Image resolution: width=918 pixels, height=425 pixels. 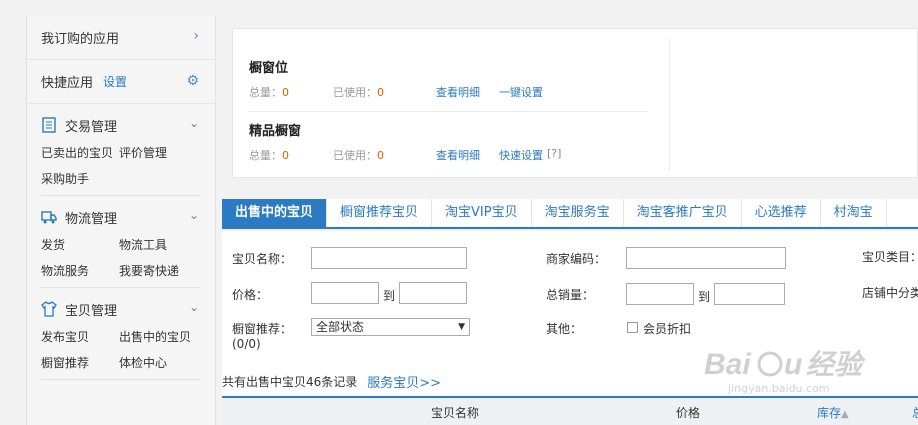 What do you see at coordinates (262, 329) in the screenshot?
I see `window-recommend-label: 橱窗推荐：` at bounding box center [262, 329].